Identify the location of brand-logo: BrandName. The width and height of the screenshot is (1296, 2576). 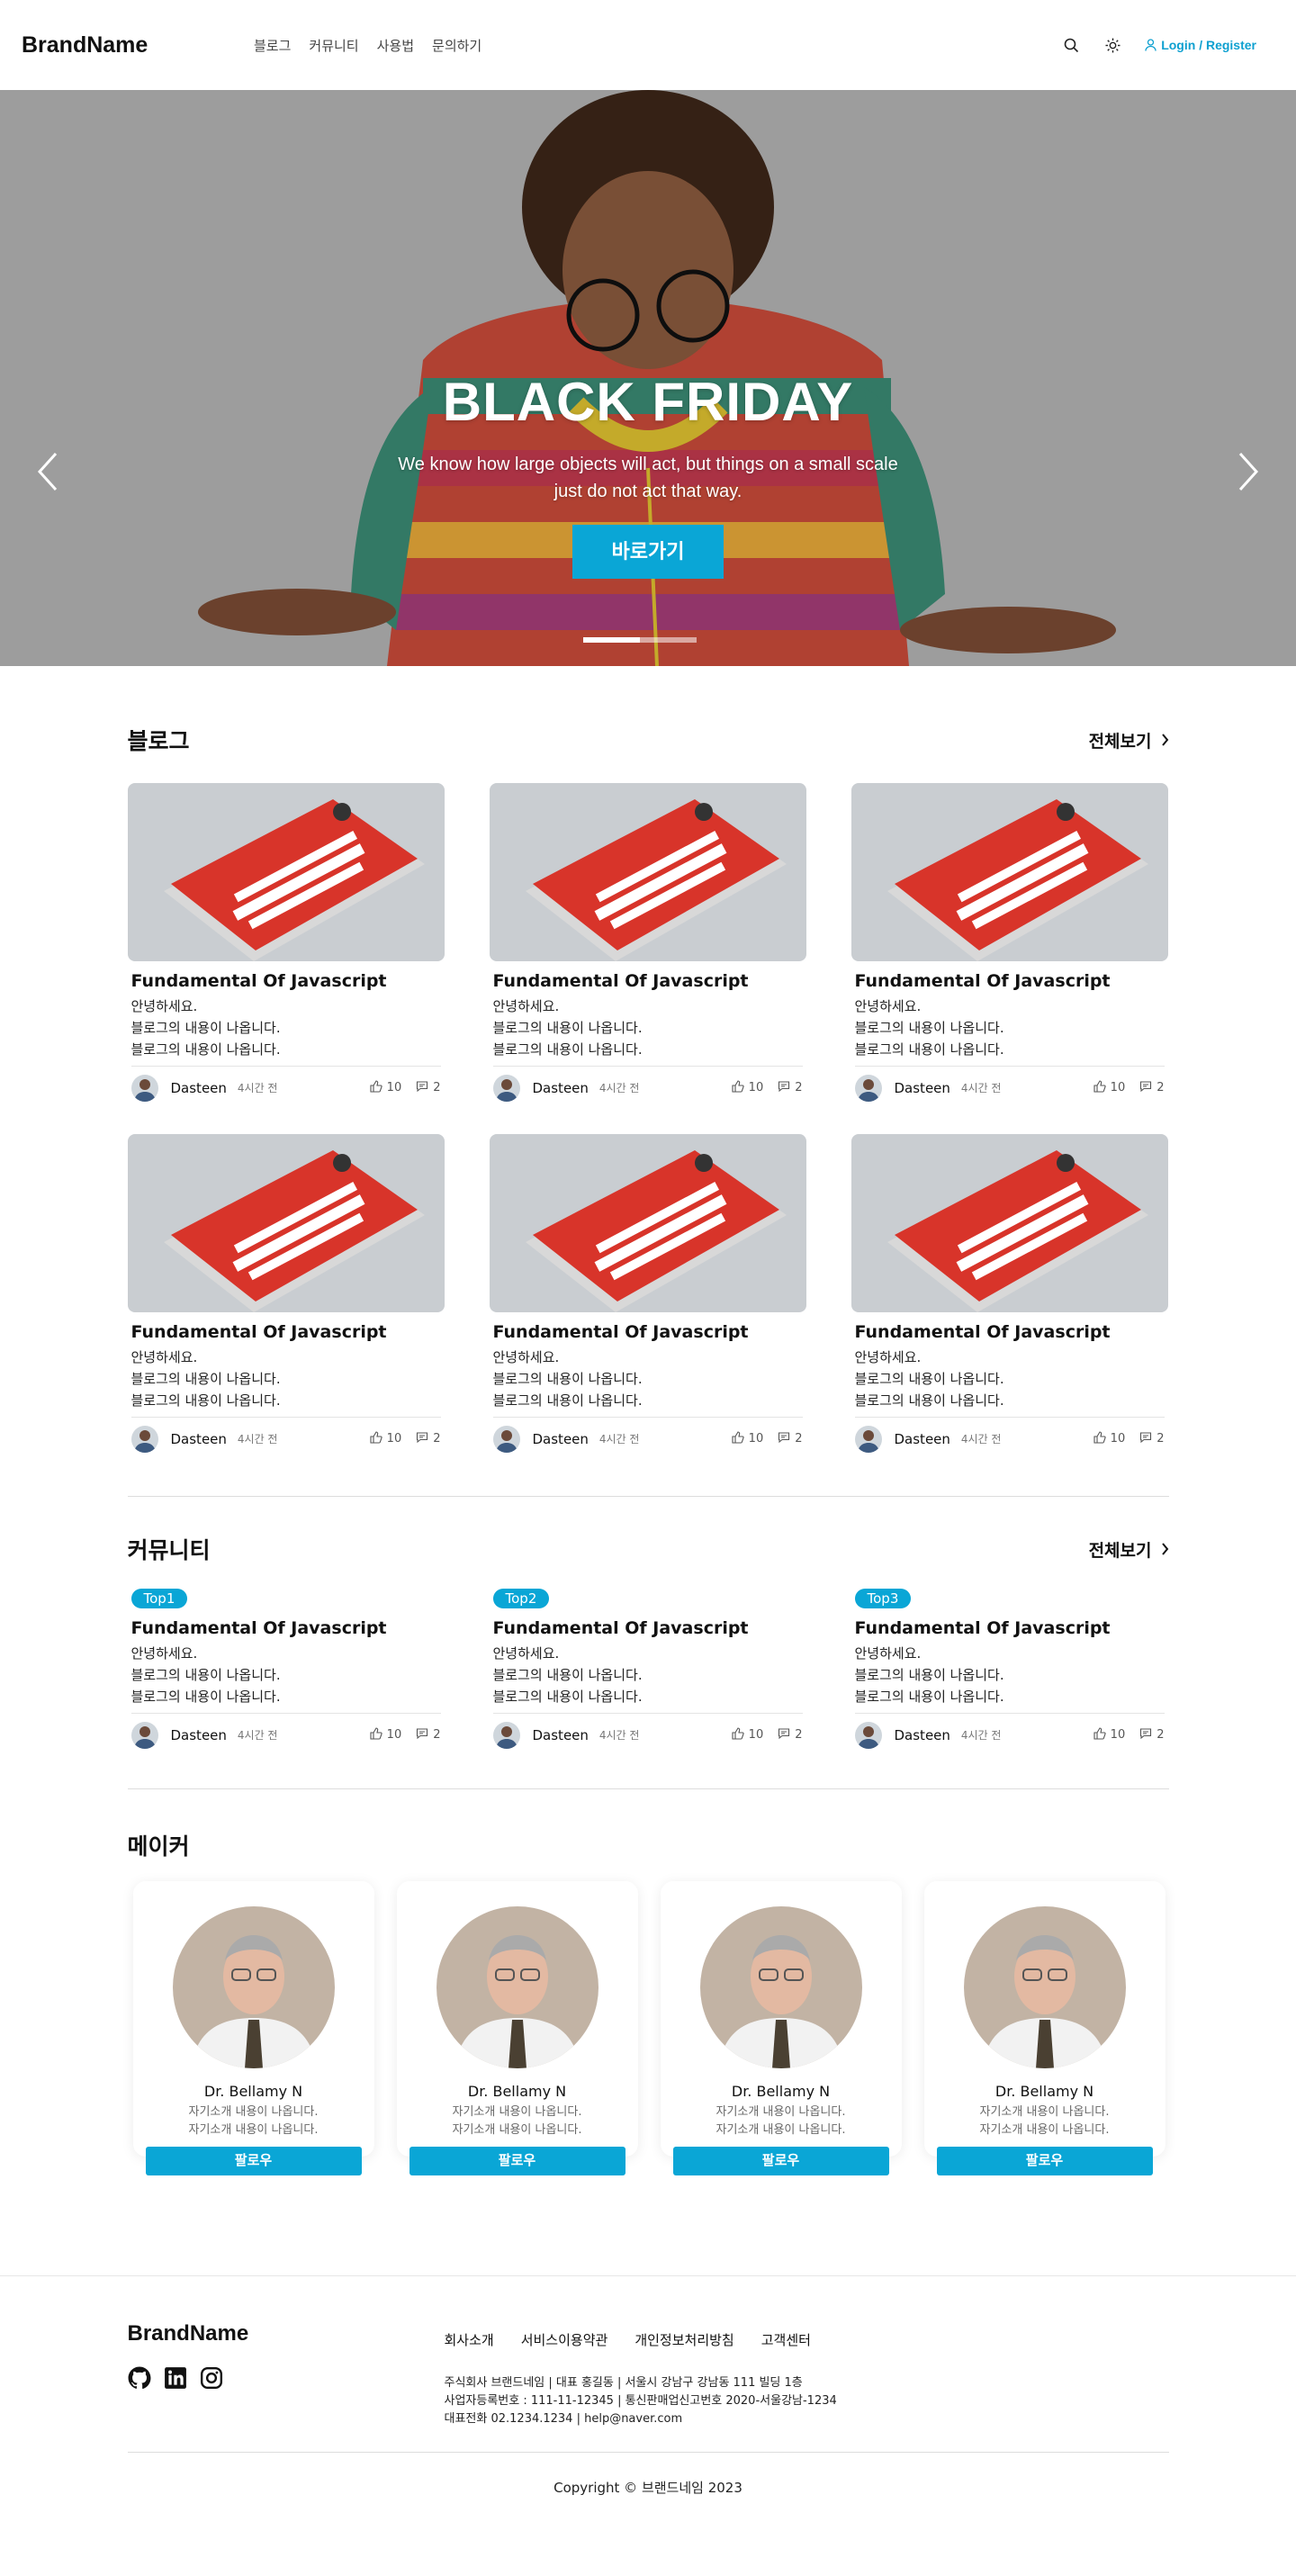
(138, 45).